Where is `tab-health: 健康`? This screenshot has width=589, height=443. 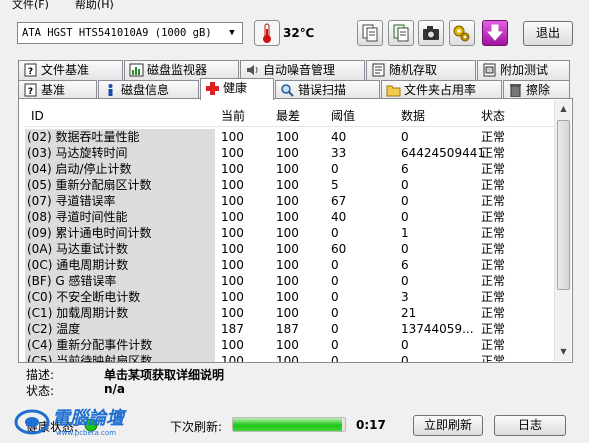
tab-health: 健康 is located at coordinates (237, 89).